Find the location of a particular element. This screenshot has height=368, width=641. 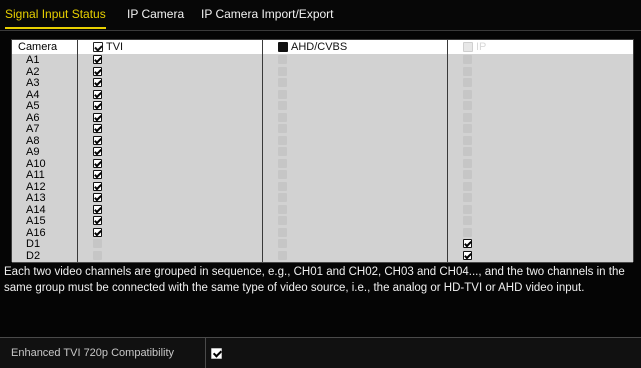

tab-ip-camera-import-export: IP Camera Import/Export is located at coordinates (267, 14).